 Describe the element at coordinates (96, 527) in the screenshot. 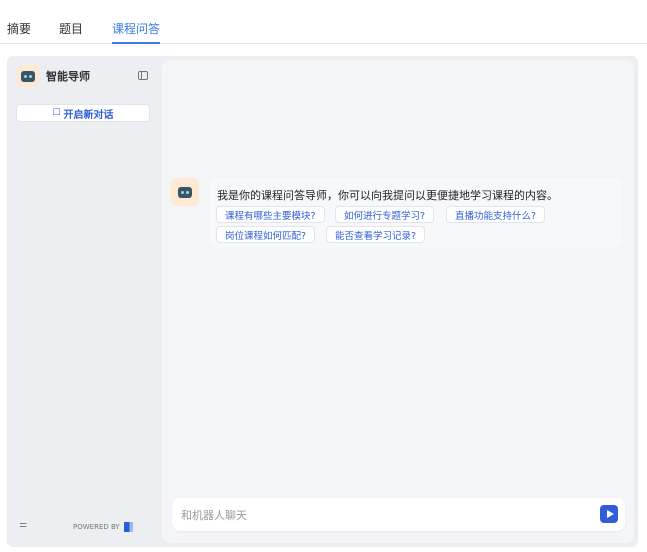

I see `powered-by-label: POWERED BY` at that location.